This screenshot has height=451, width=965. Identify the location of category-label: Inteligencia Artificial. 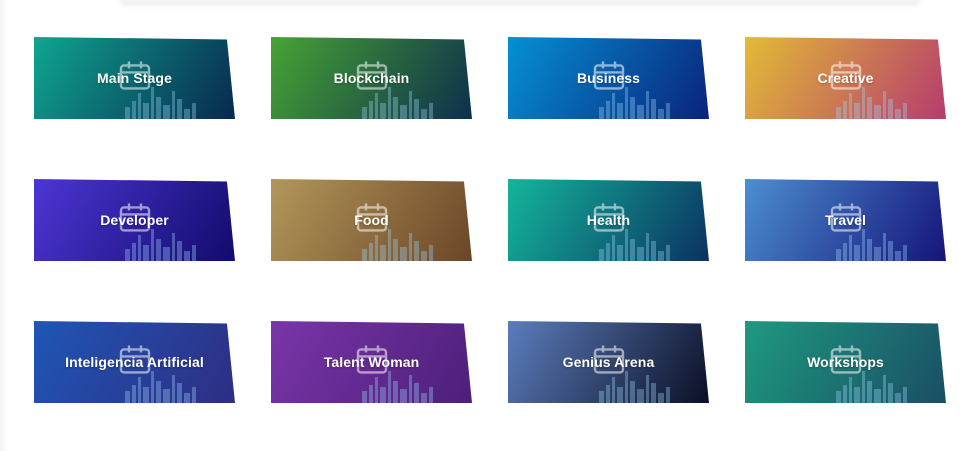
(134, 362).